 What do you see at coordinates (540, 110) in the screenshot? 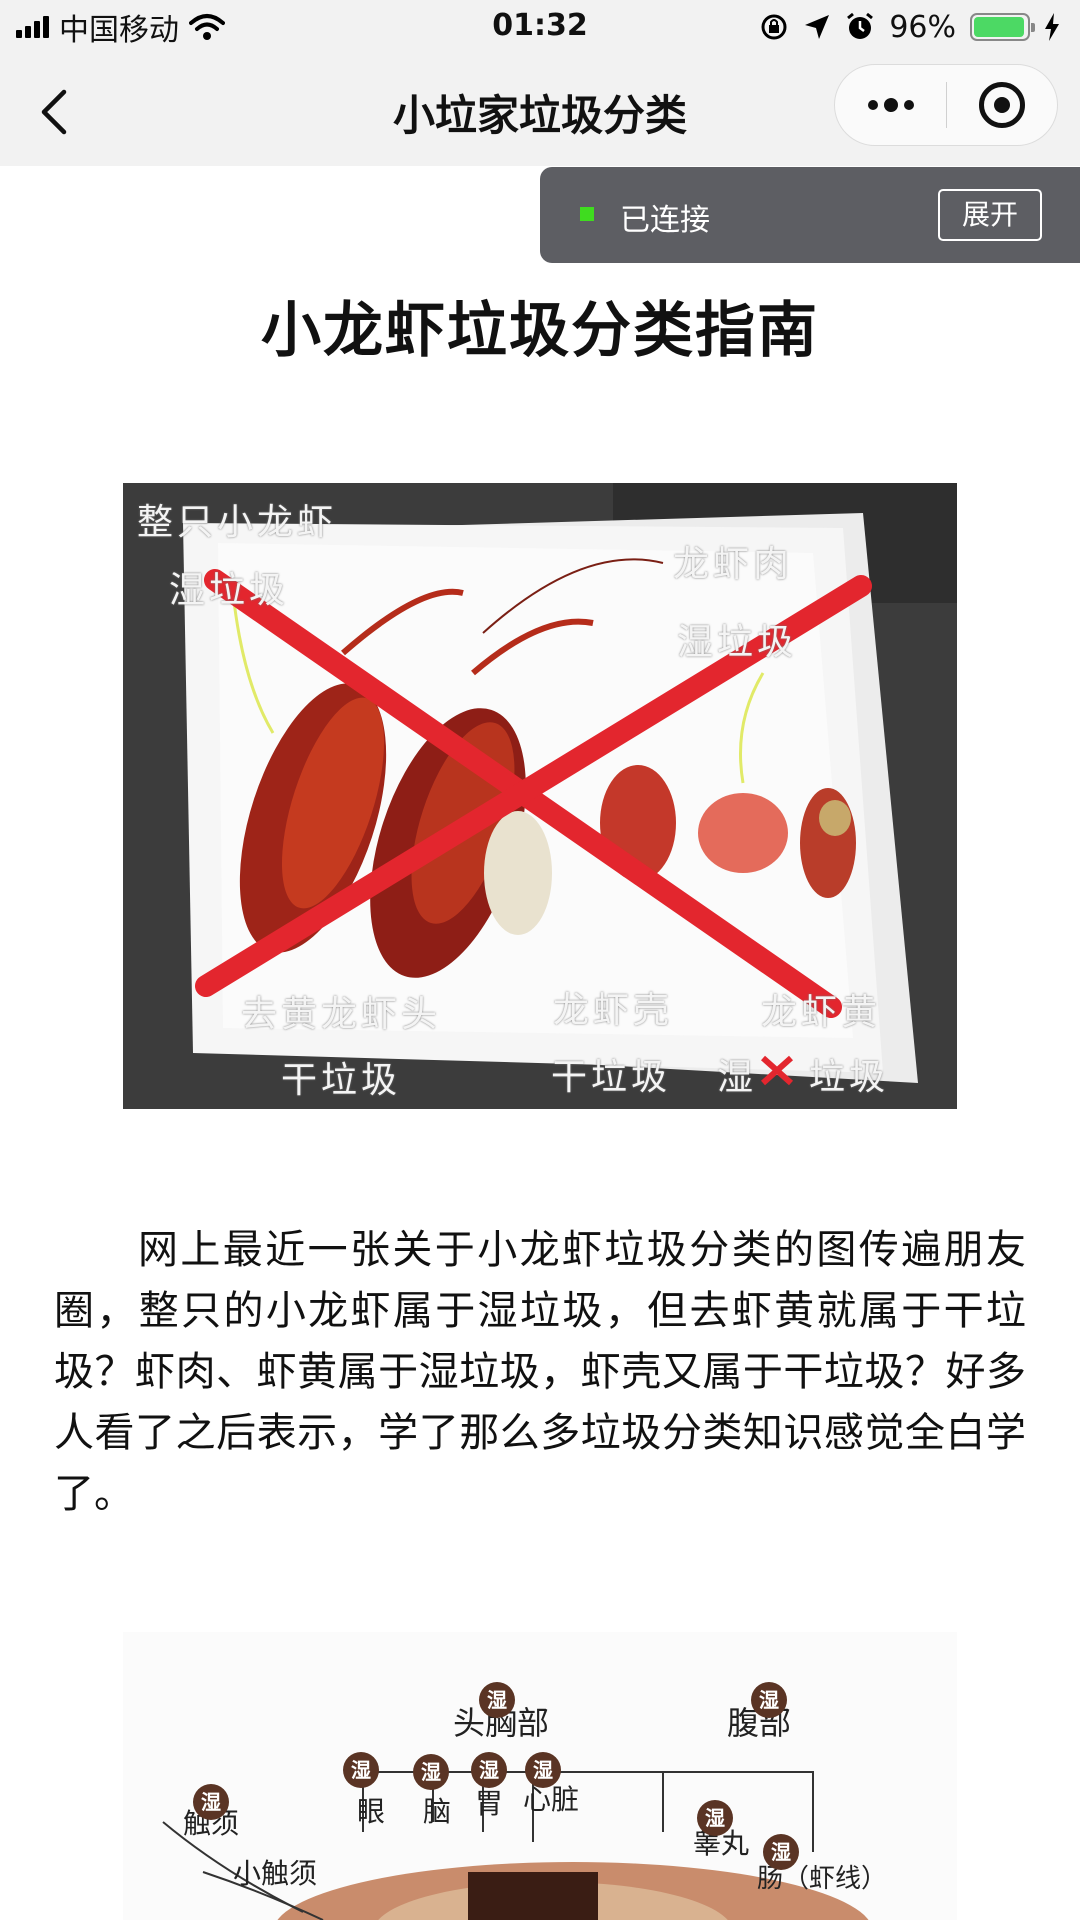
I see `nav-bar: 小垃家垃圾分类` at bounding box center [540, 110].